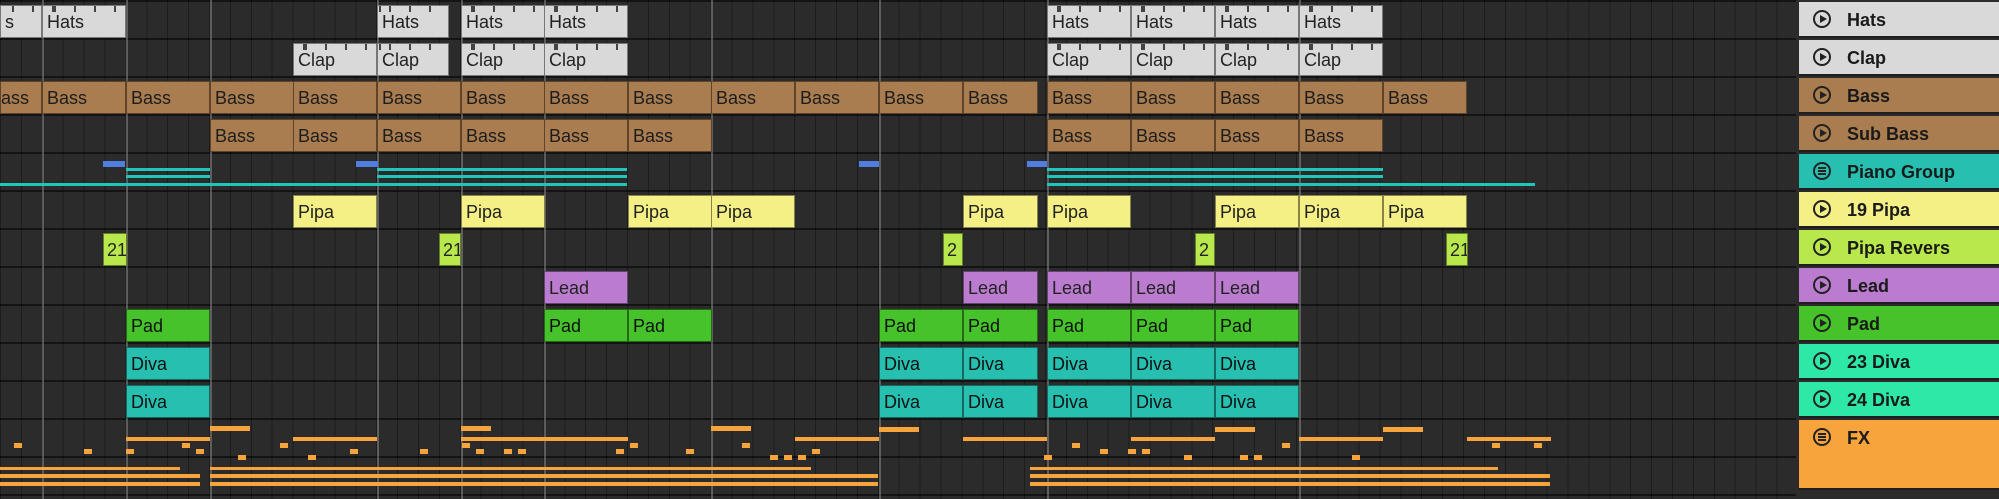 Image resolution: width=1999 pixels, height=499 pixels. Describe the element at coordinates (1899, 286) in the screenshot. I see `track-header-lead: Lead` at that location.